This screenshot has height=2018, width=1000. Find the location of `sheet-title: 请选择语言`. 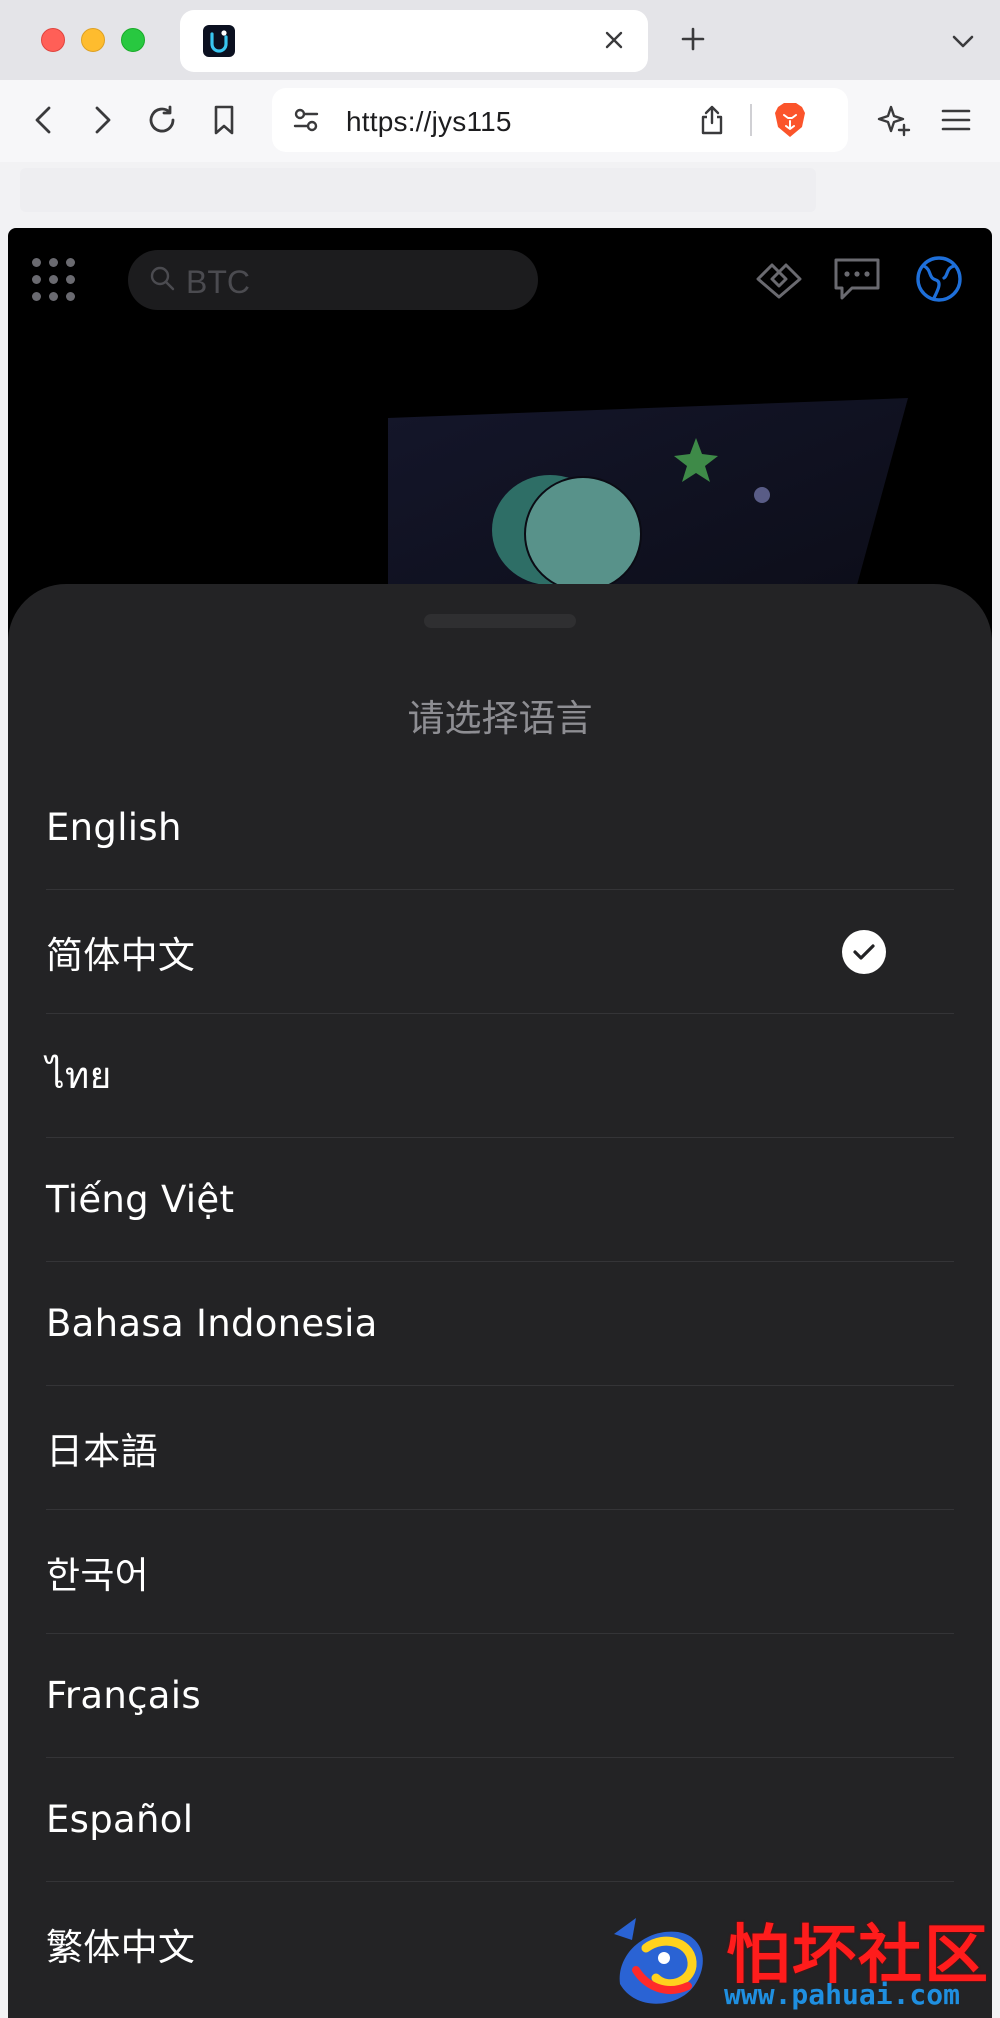

sheet-title: 请选择语言 is located at coordinates (500, 718).